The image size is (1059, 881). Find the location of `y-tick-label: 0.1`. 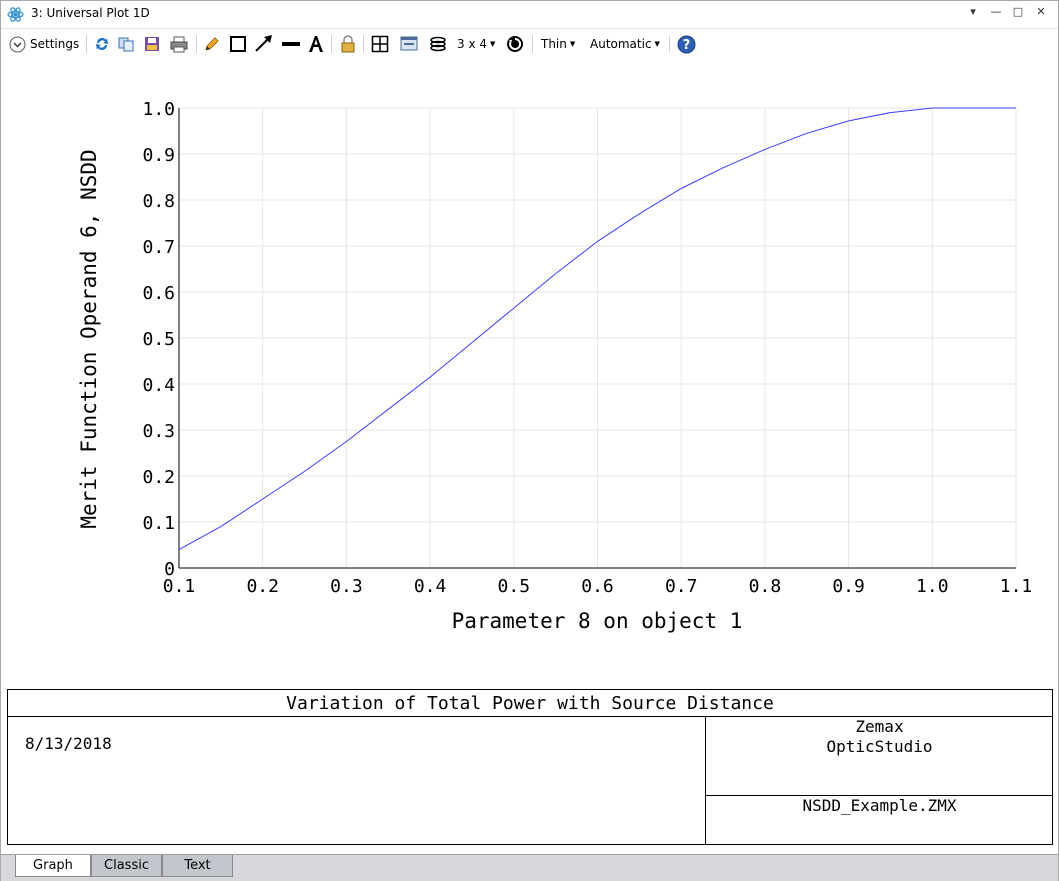

y-tick-label: 0.1 is located at coordinates (158, 523).